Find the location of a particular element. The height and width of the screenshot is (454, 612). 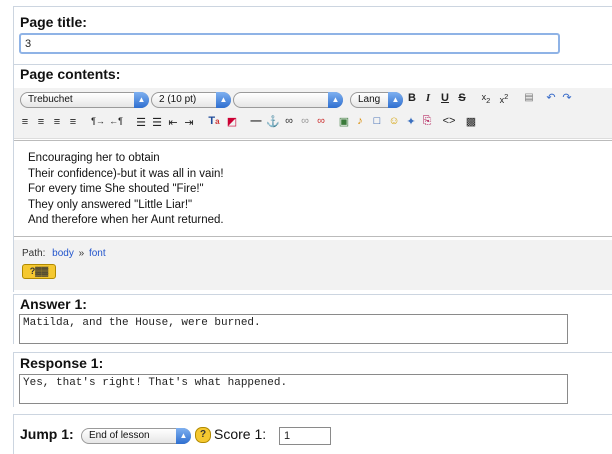

path-breadcrumb: Path: body » font is located at coordinates (64, 253).